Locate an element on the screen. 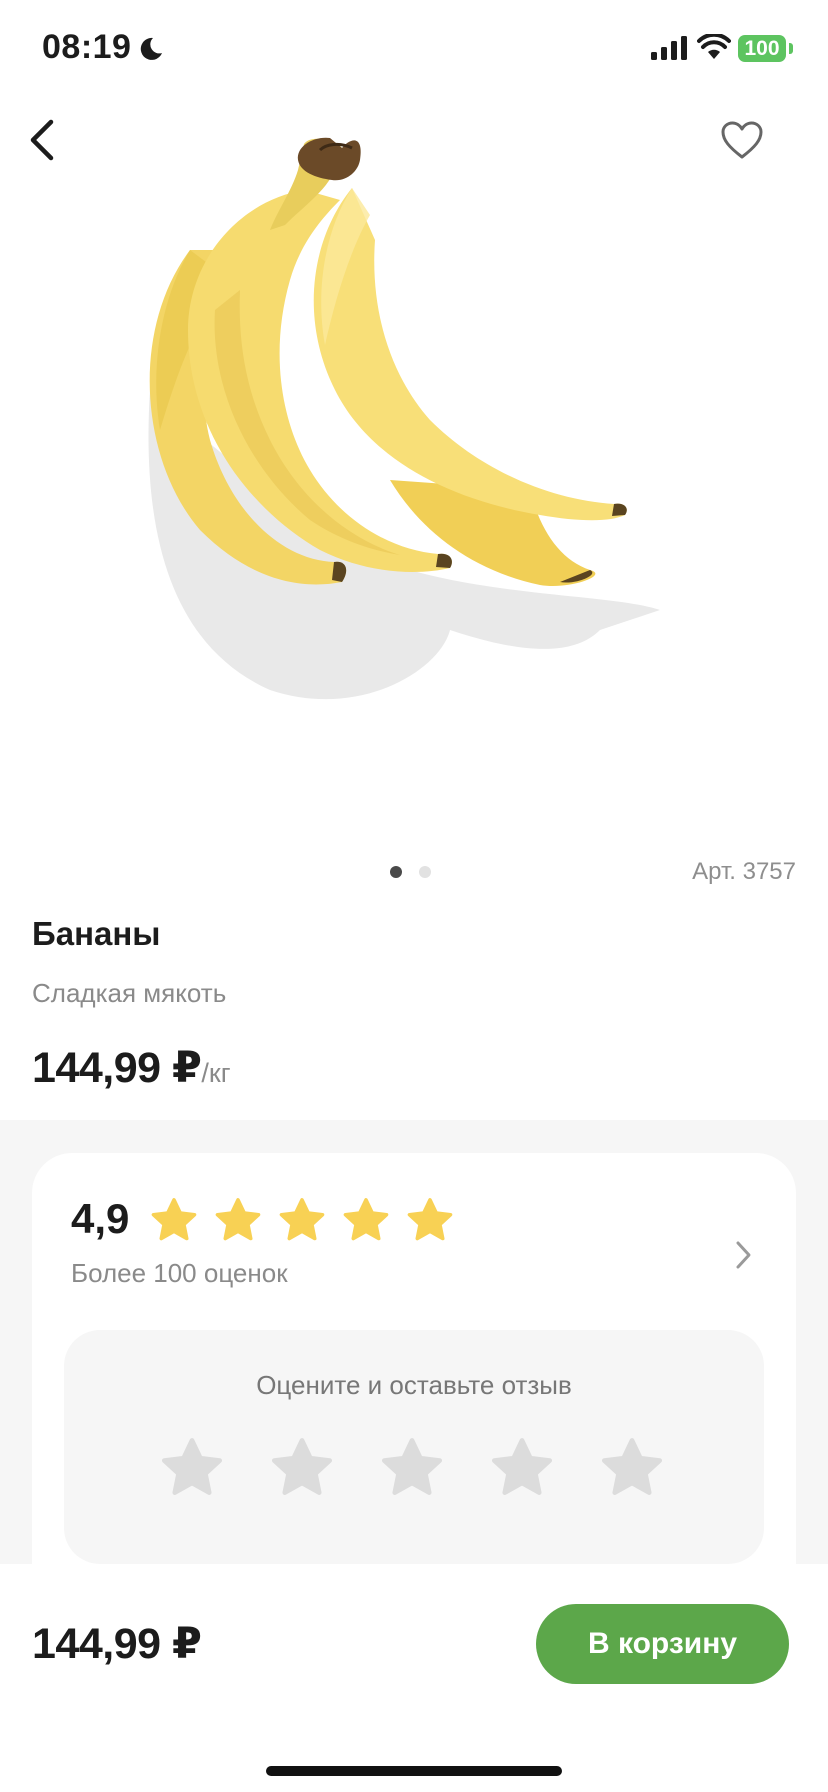  price-unit: /кг is located at coordinates (216, 1073).